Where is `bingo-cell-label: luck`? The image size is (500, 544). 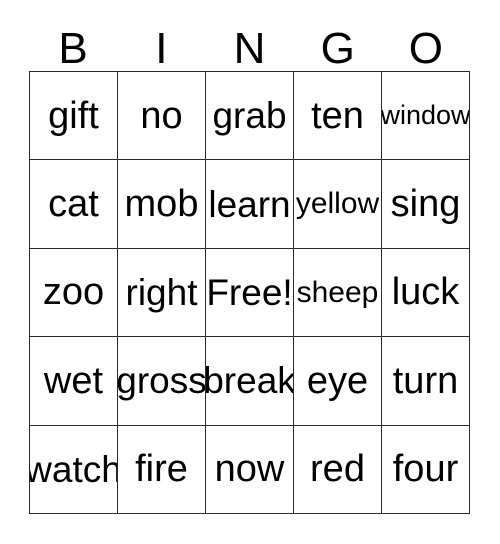 bingo-cell-label: luck is located at coordinates (425, 292).